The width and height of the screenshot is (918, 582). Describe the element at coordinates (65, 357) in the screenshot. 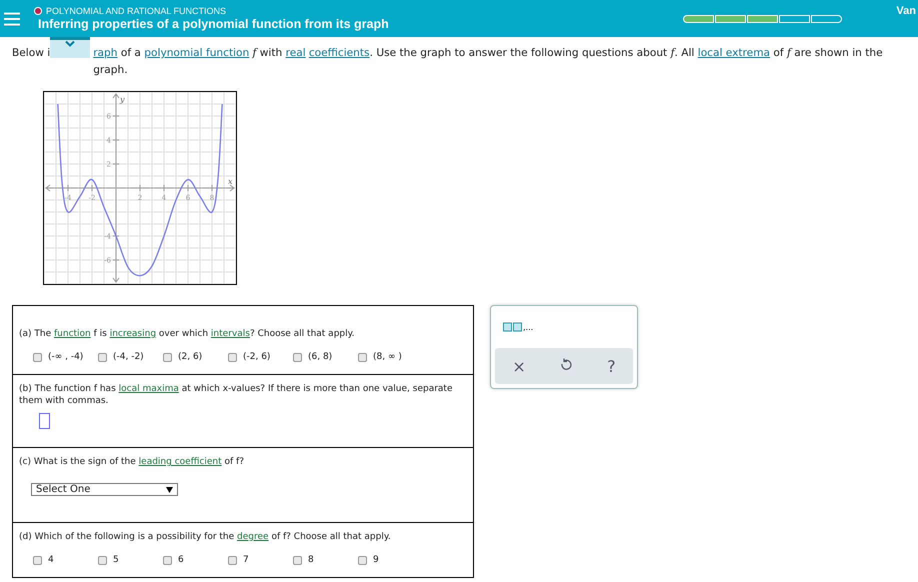

I see `answer-checkbox: (-∞ , -4)` at that location.